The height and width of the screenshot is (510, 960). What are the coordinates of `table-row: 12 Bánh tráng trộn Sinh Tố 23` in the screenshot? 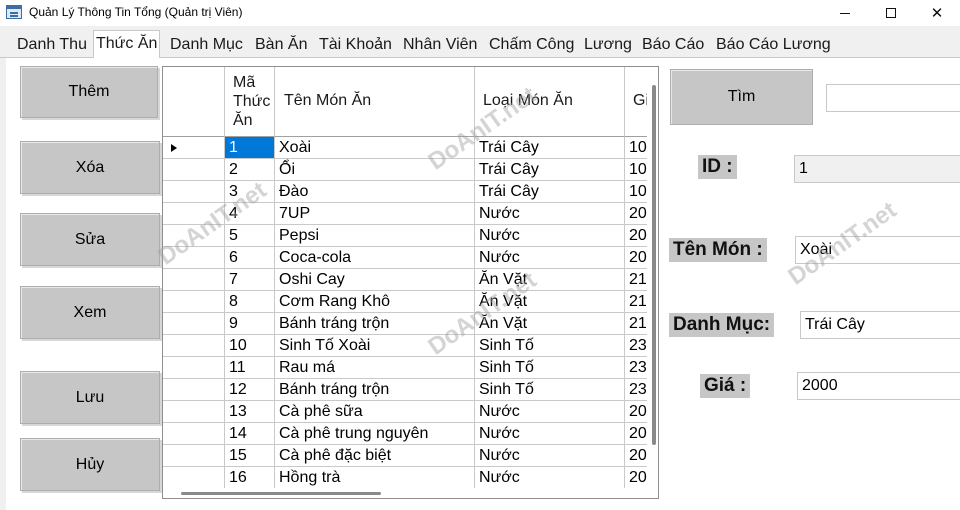 It's located at (405, 390).